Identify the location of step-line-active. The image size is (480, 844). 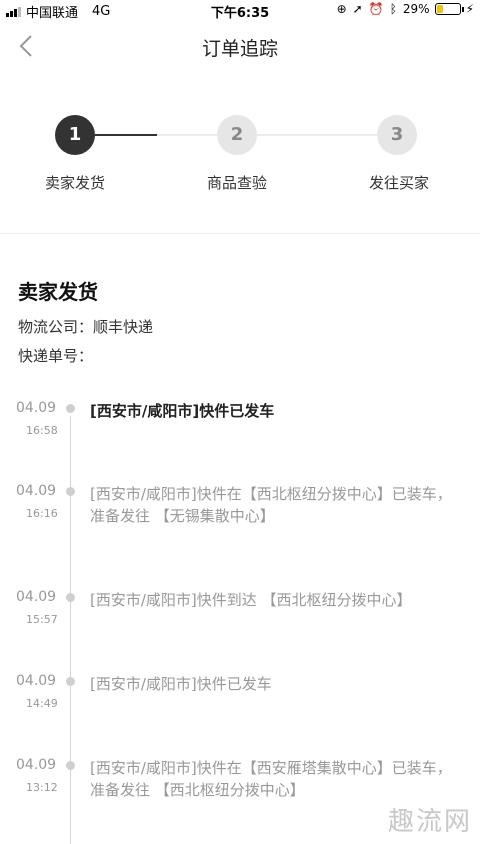
(126, 135).